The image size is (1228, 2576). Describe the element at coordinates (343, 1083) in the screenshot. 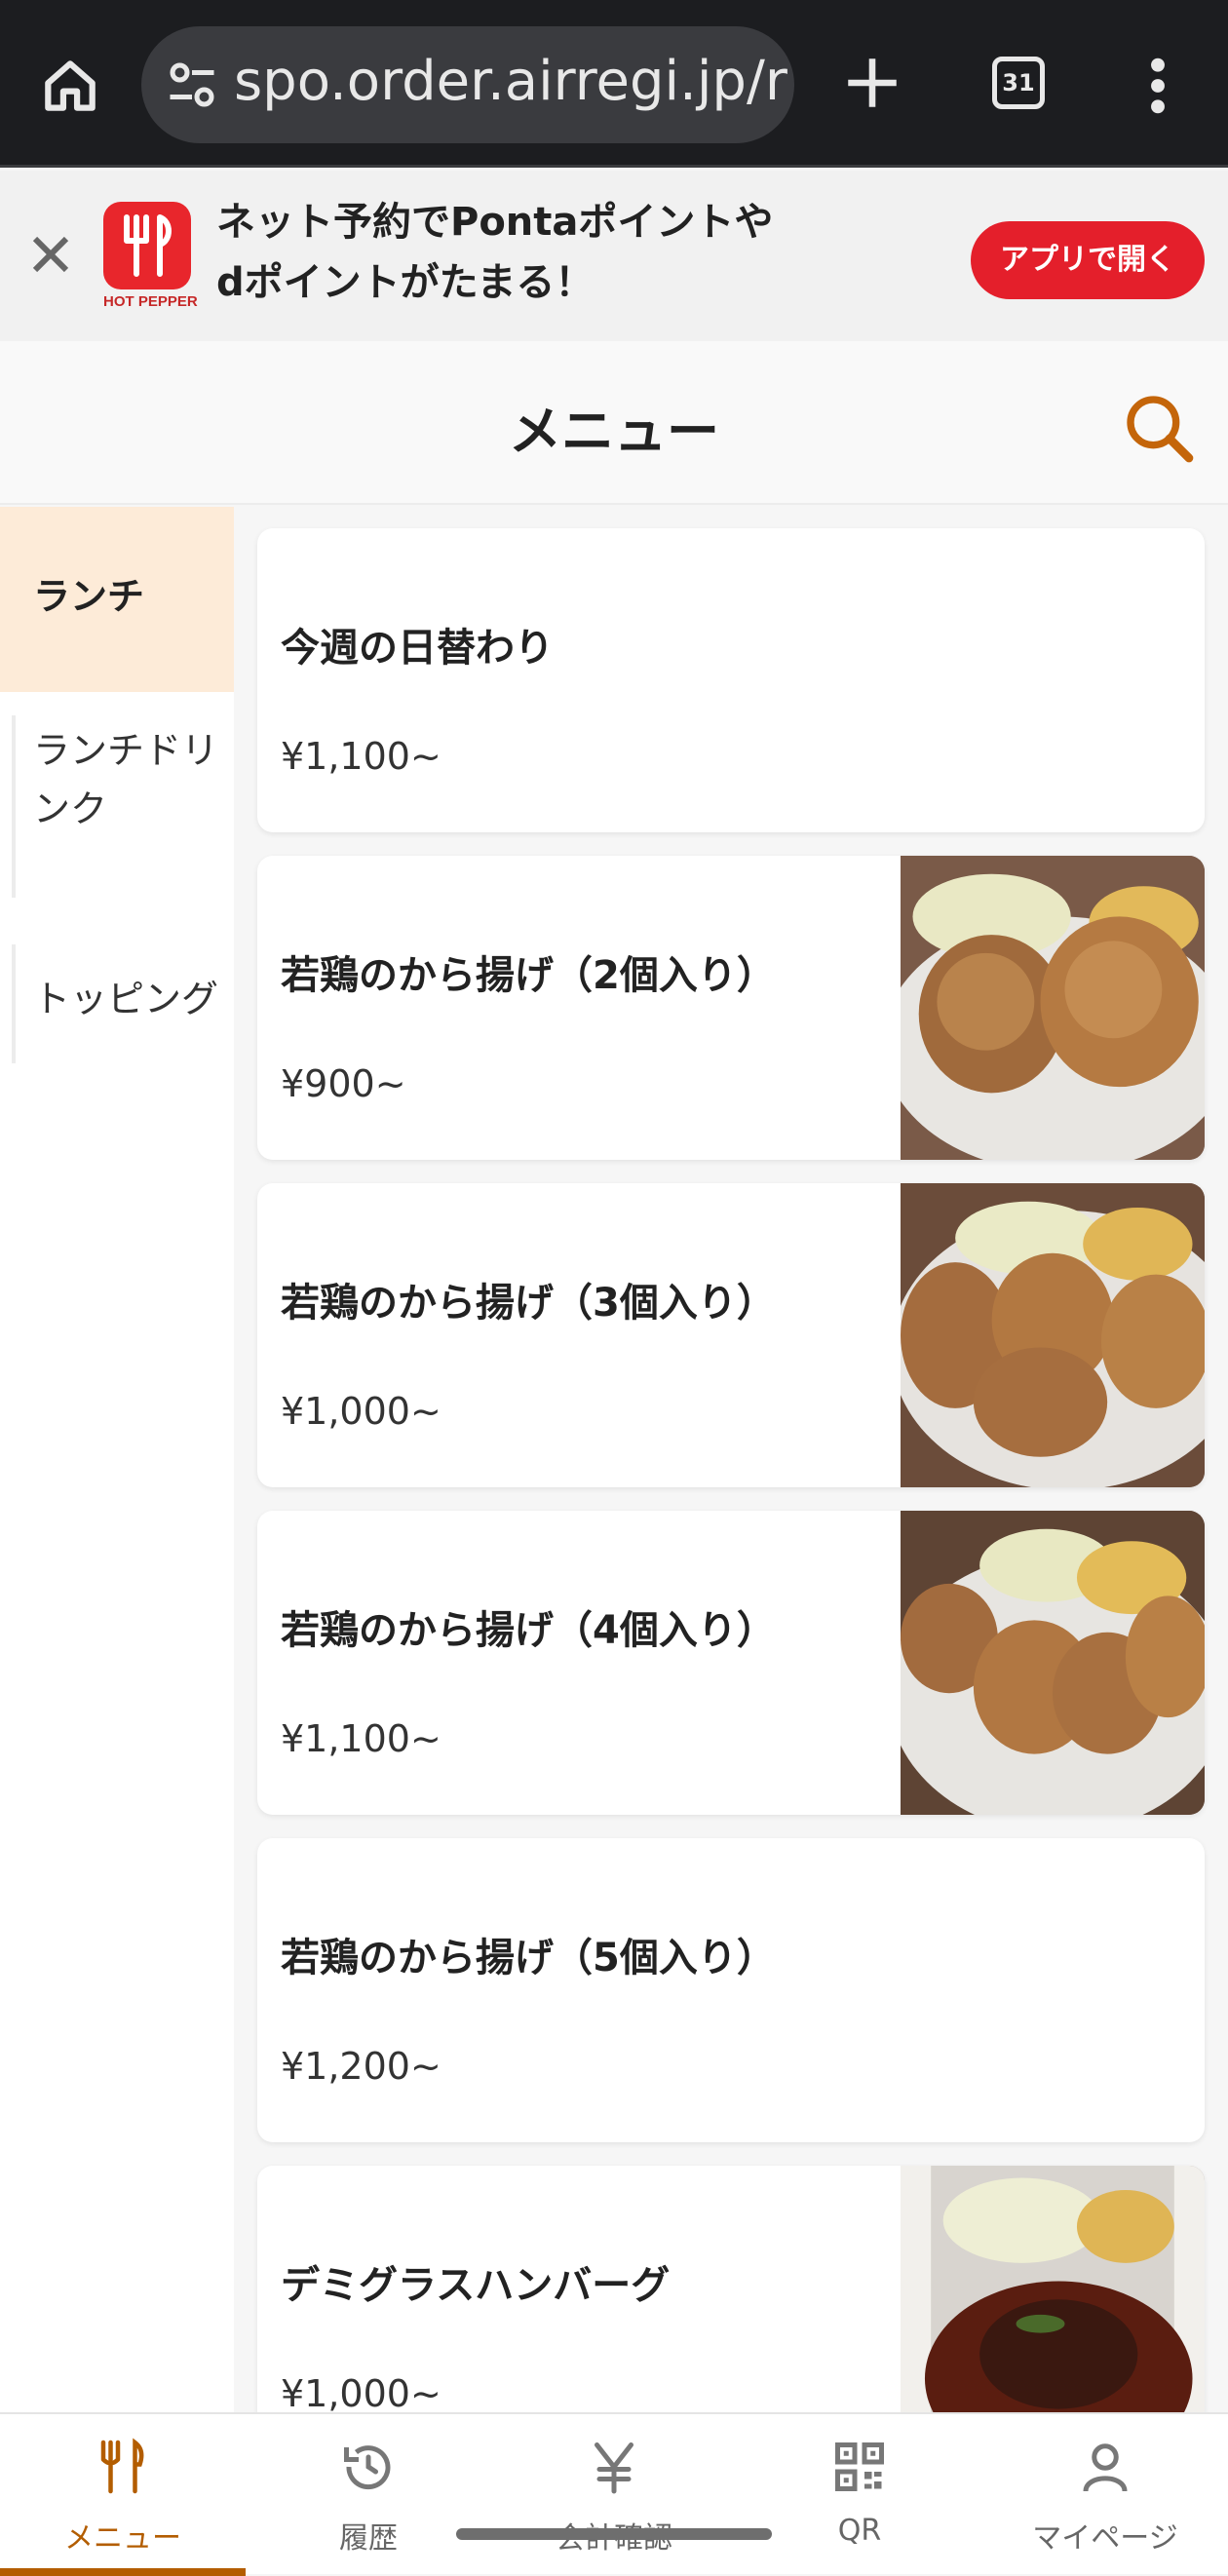

I see `item-price: ¥900~` at that location.